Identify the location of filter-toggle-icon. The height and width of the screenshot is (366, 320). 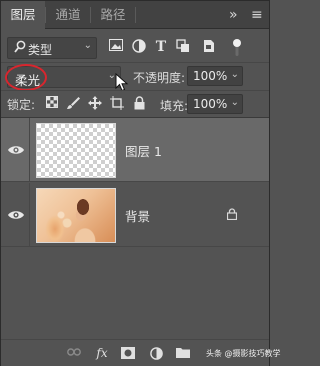
(237, 47).